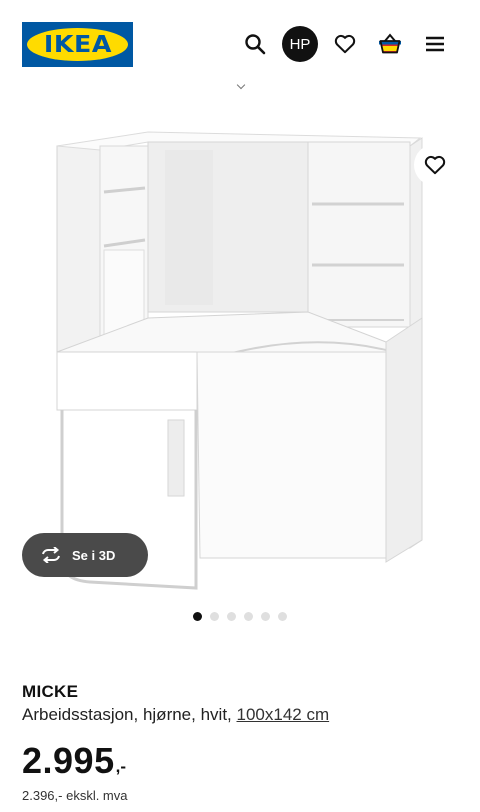 Image resolution: width=480 pixels, height=812 pixels. Describe the element at coordinates (435, 44) in the screenshot. I see `menu-icon` at that location.